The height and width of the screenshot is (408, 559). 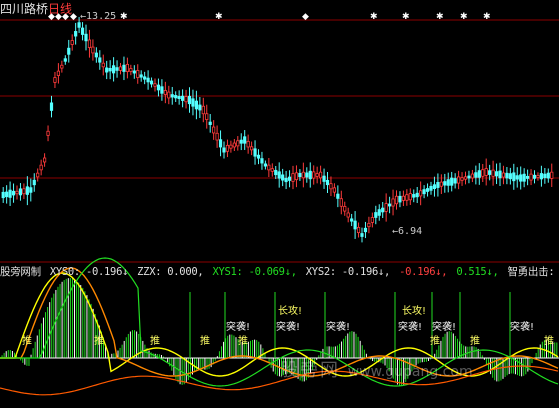 What do you see at coordinates (89, 272) in the screenshot?
I see `legend-item: XYS0: -0.196↓` at bounding box center [89, 272].